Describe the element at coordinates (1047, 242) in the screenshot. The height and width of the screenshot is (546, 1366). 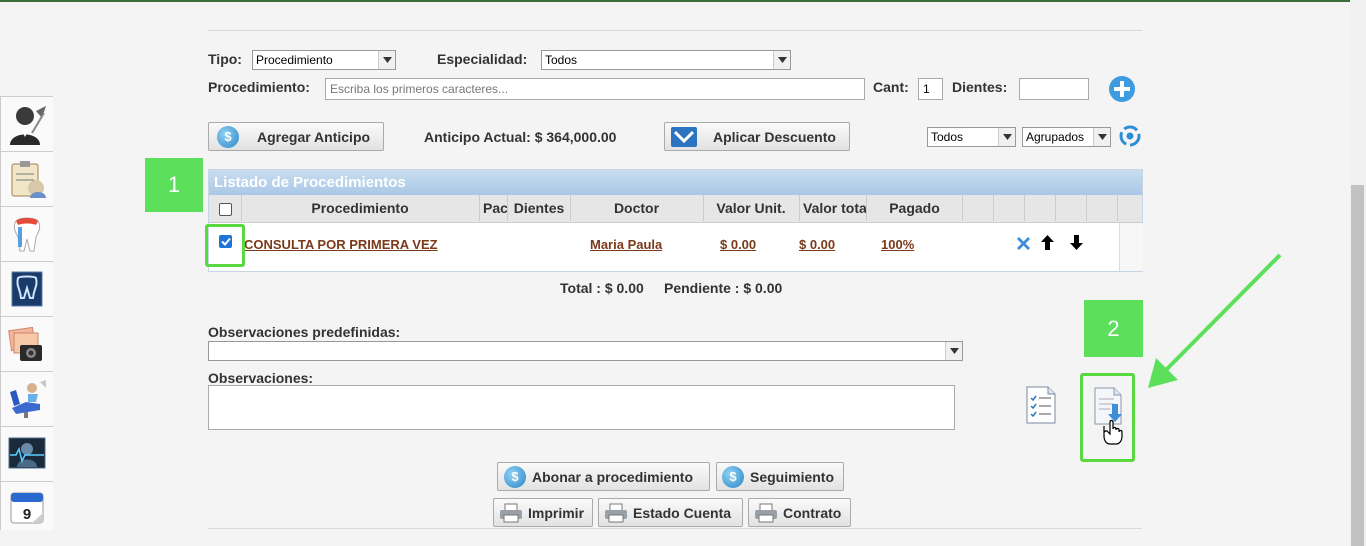
I see `move-up-icon` at that location.